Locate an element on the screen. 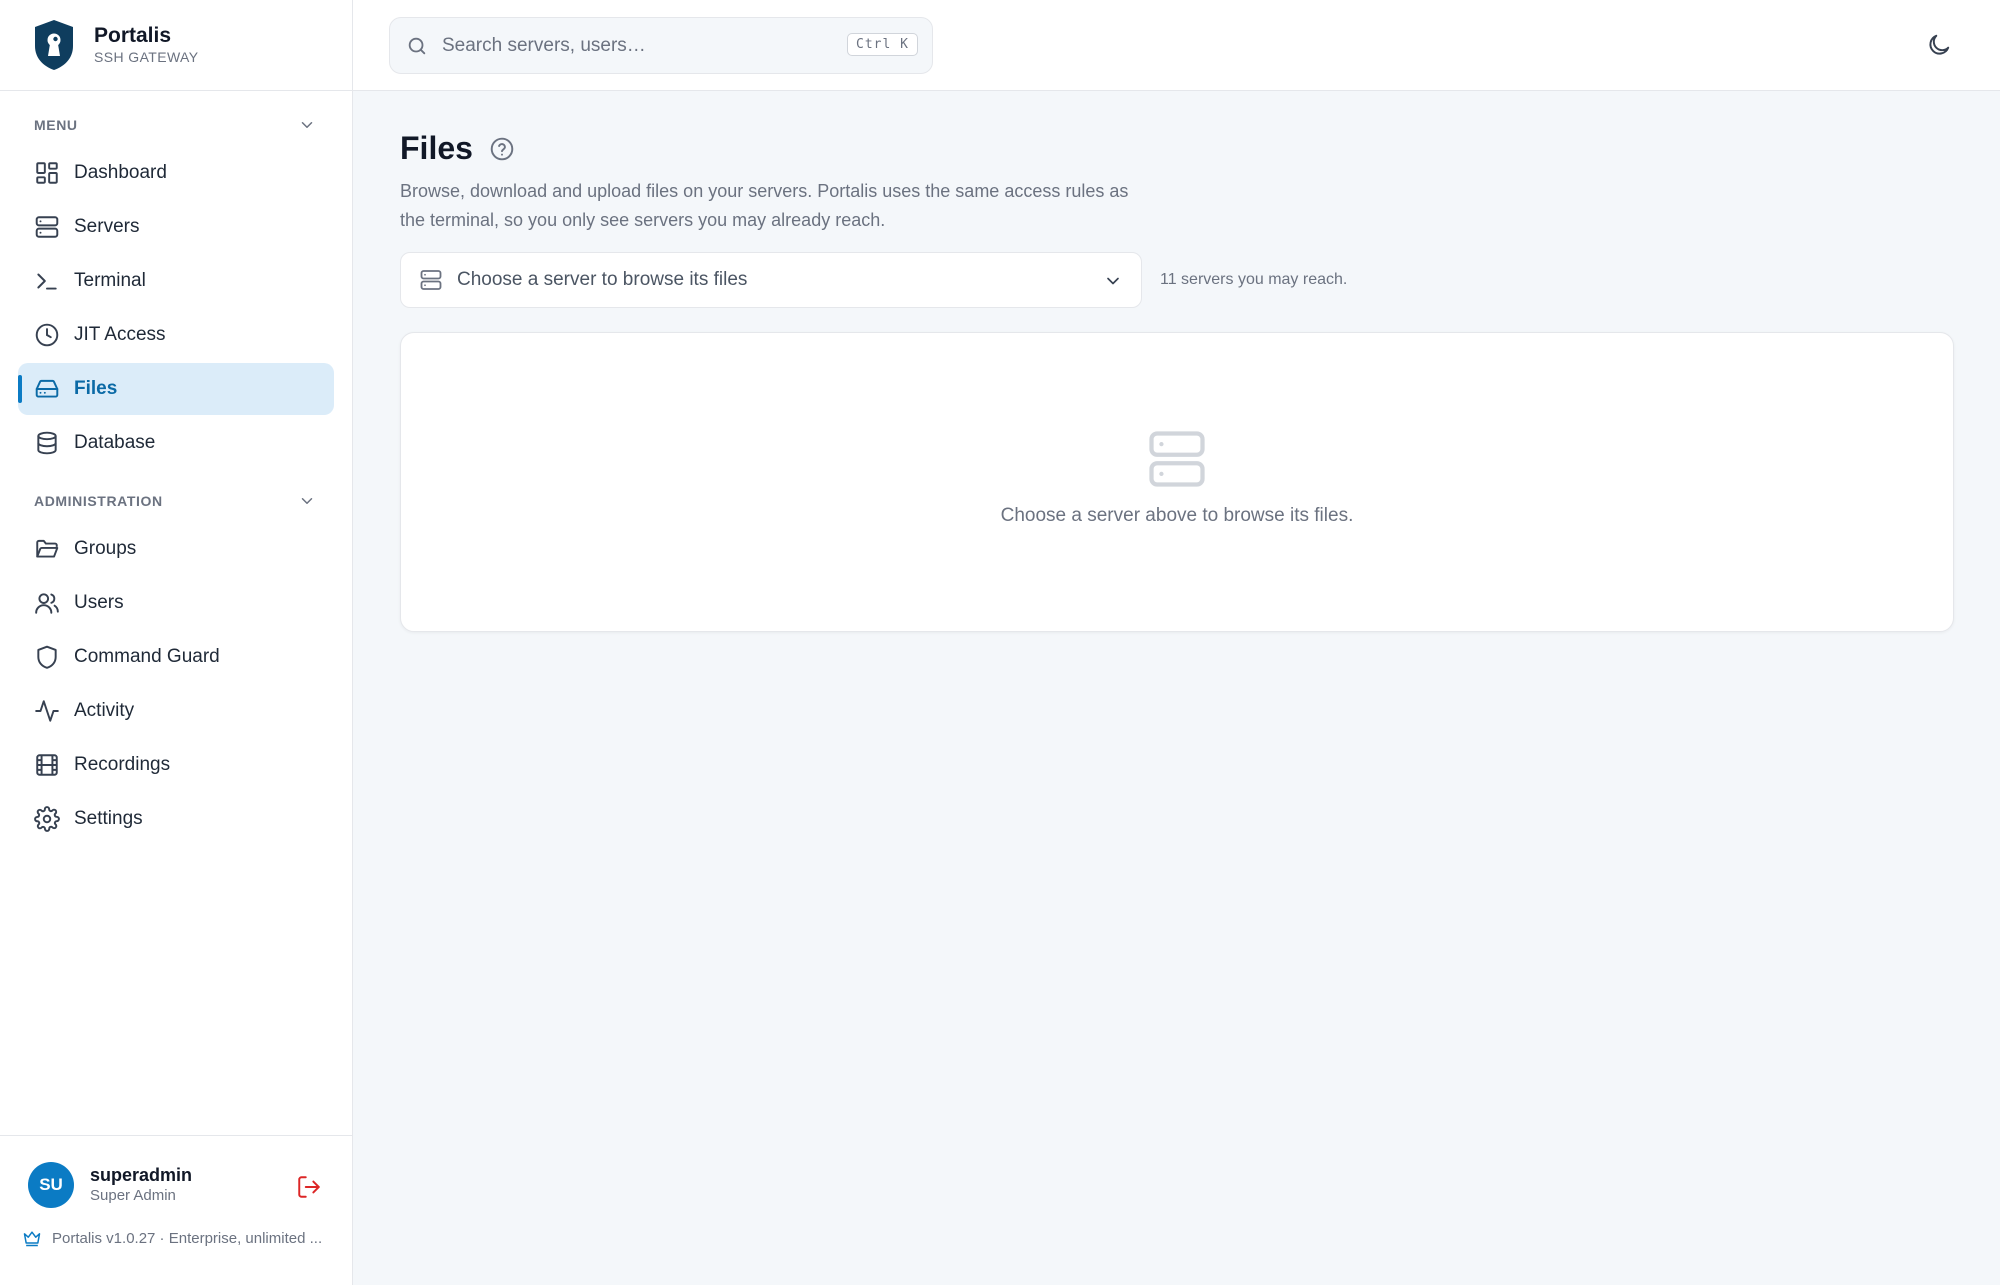  sidebar-item-label: Database is located at coordinates (115, 442).